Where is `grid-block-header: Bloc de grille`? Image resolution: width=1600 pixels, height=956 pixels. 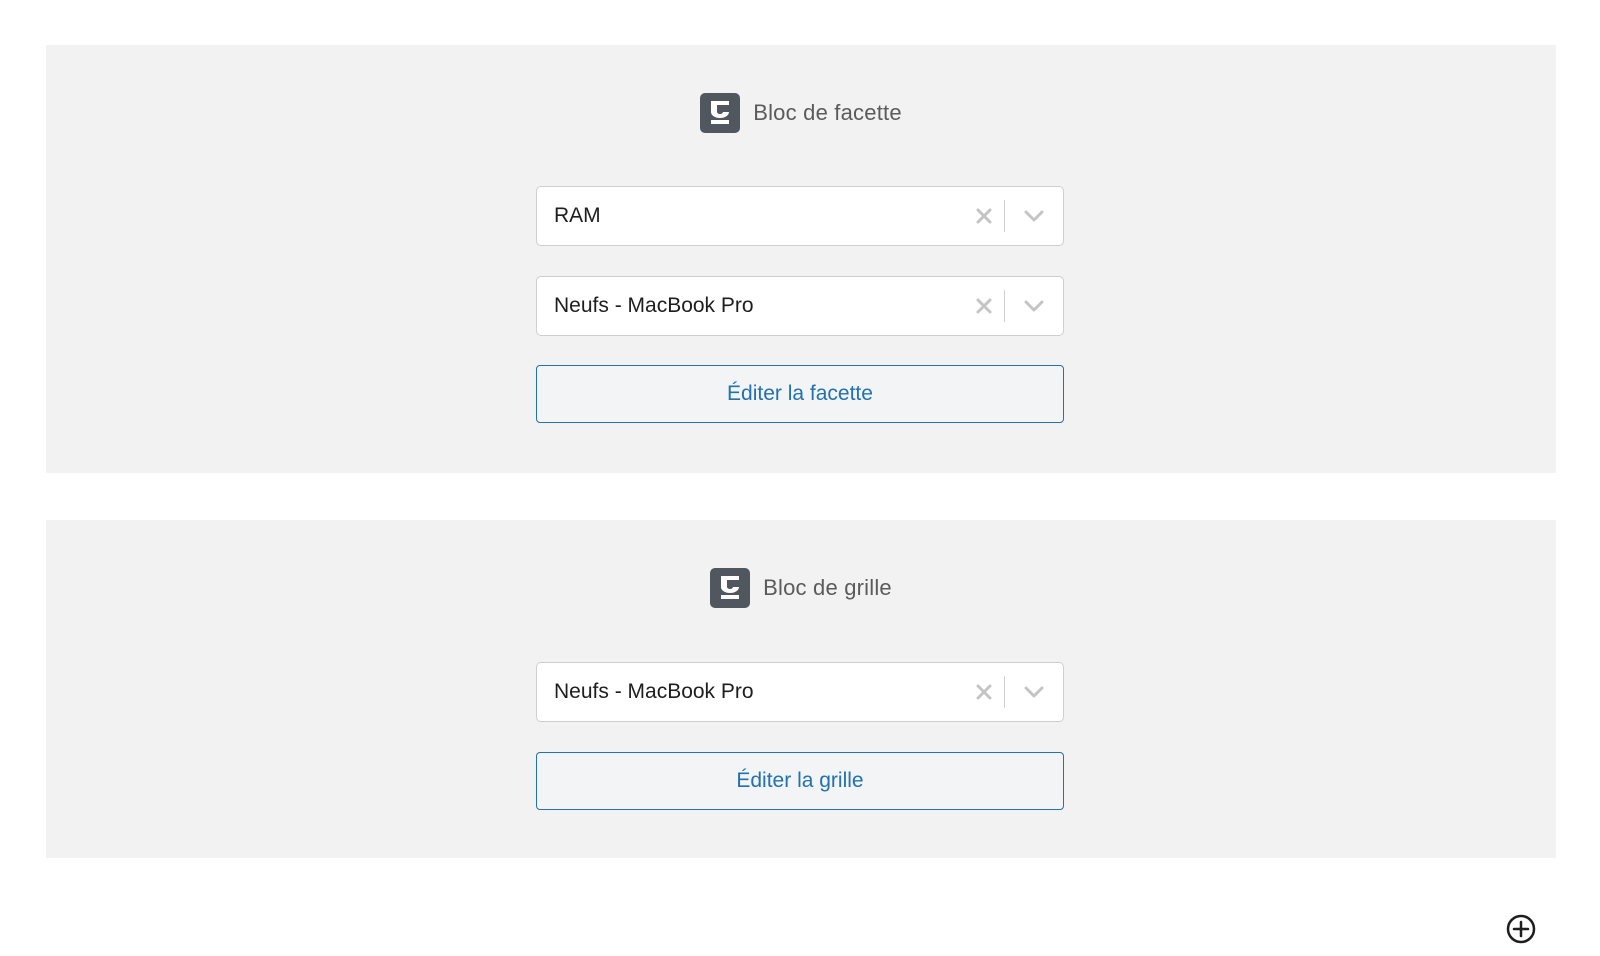 grid-block-header: Bloc de grille is located at coordinates (801, 588).